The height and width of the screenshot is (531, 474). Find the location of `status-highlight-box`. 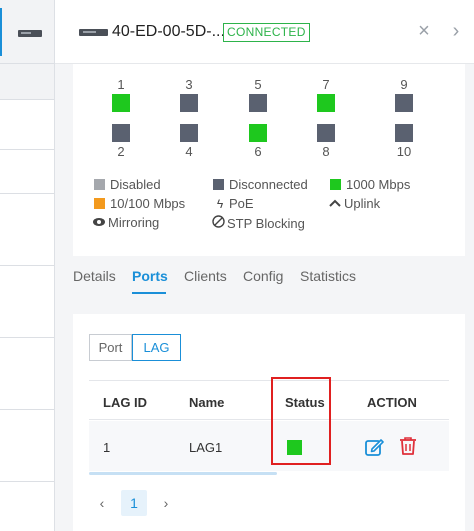

status-highlight-box is located at coordinates (301, 421).